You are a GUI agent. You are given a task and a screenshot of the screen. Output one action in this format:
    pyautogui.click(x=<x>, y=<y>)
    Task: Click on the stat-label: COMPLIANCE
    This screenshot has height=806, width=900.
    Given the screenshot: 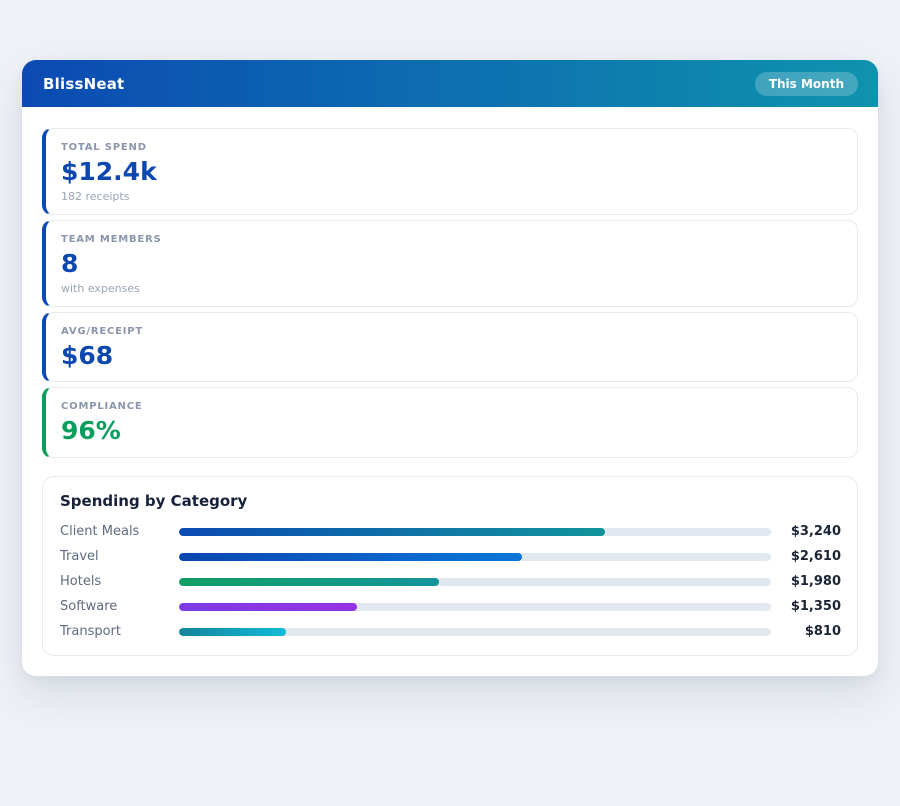 What is the action you would take?
    pyautogui.click(x=102, y=407)
    